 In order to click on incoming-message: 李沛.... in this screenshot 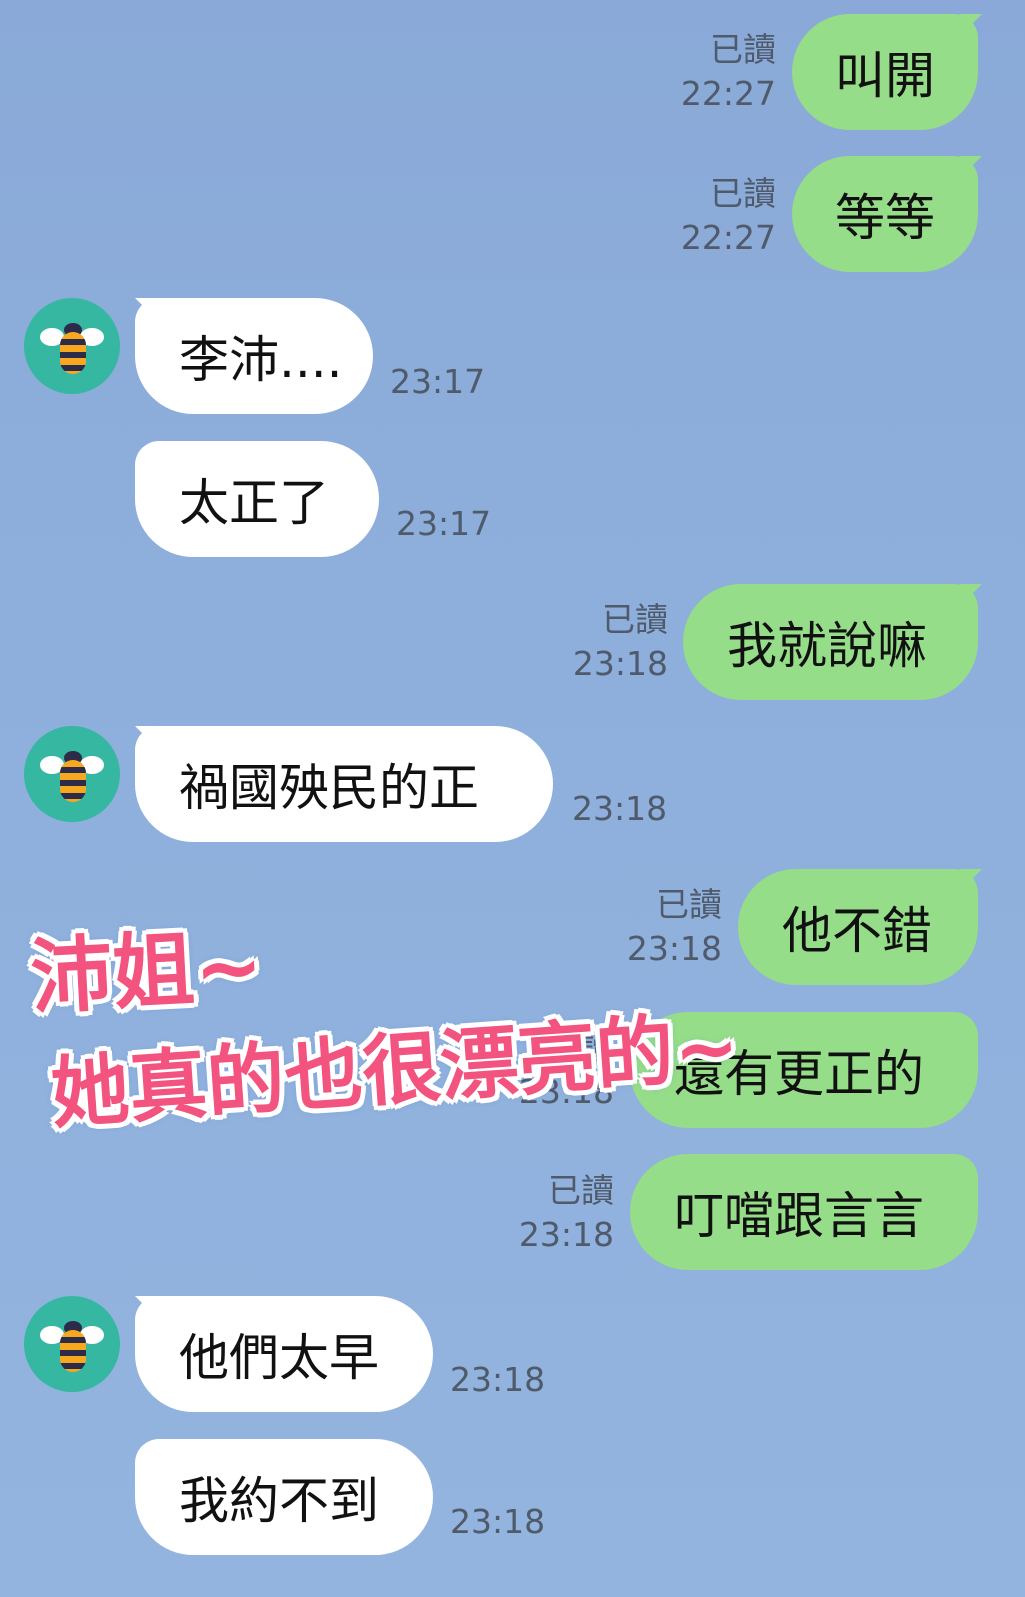, I will do `click(254, 356)`.